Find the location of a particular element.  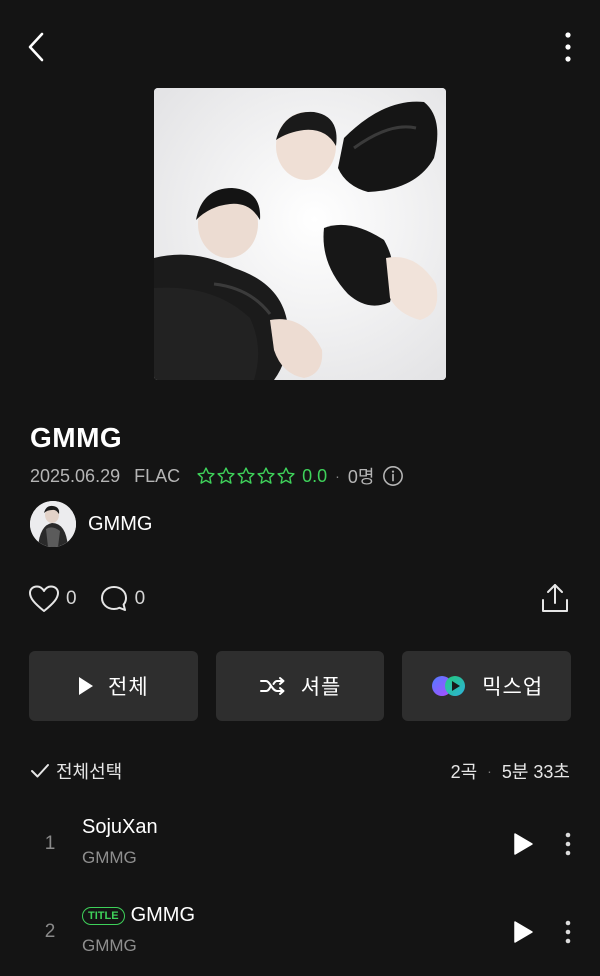

album-cover is located at coordinates (300, 234).